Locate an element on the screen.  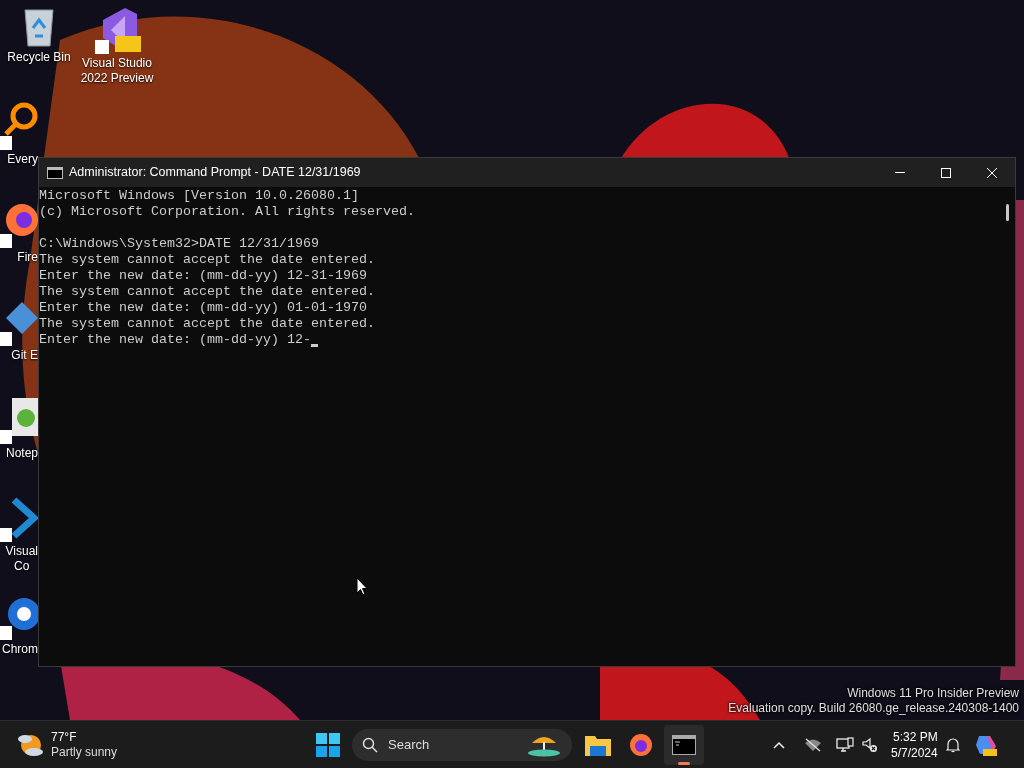
bell-icon is located at coordinates (952, 745).